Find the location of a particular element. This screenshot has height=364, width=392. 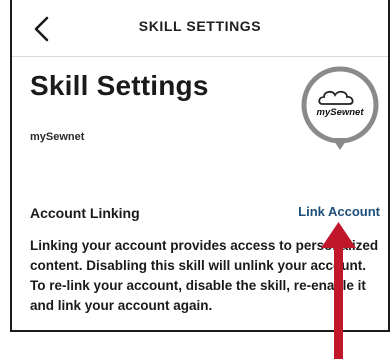

page-title: Skill Settings is located at coordinates (119, 85).